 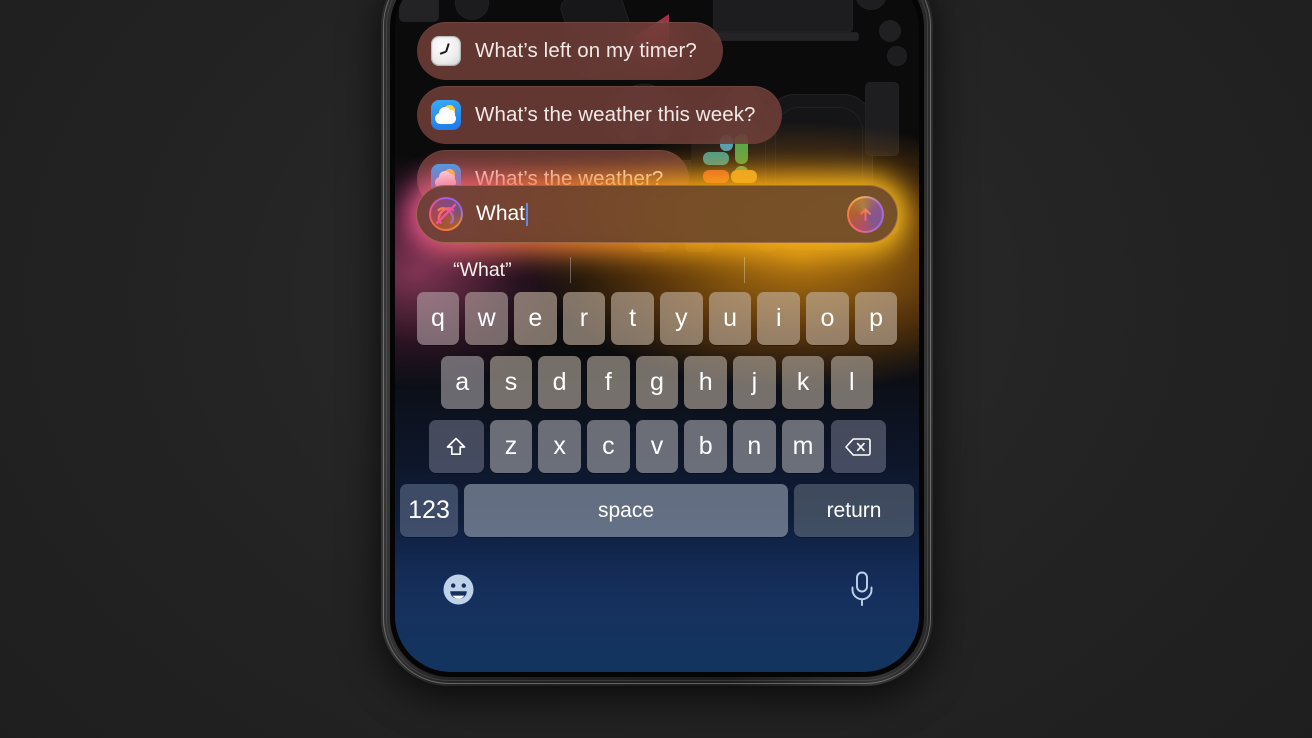 What do you see at coordinates (511, 446) in the screenshot?
I see `key-z: z` at bounding box center [511, 446].